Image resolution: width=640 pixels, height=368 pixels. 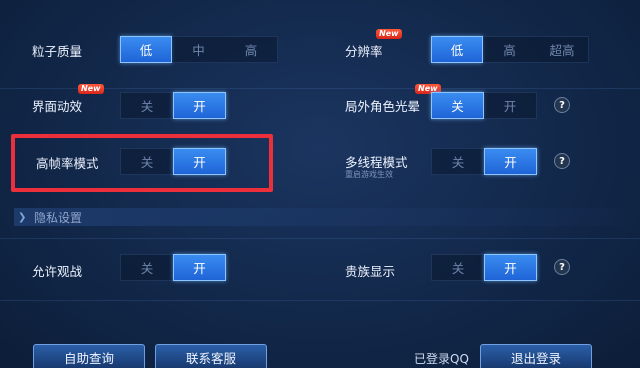 What do you see at coordinates (91, 89) in the screenshot?
I see `ui-animation-new-badge: New` at bounding box center [91, 89].